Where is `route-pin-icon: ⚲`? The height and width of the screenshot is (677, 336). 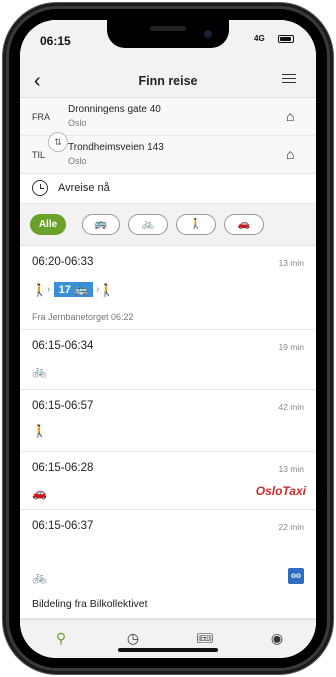 route-pin-icon: ⚲ is located at coordinates (61, 638).